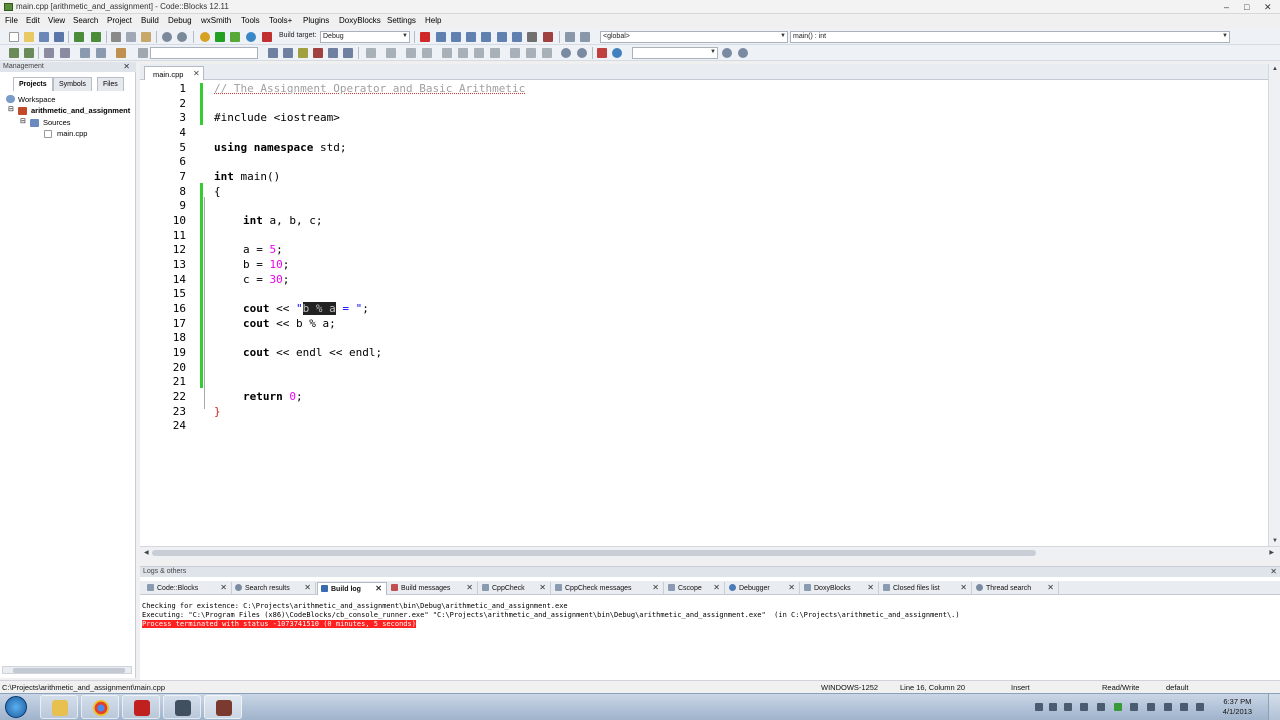 The image size is (1280, 720). What do you see at coordinates (608, 588) in the screenshot?
I see `tab-cppcheck-messages: CppCheck messages ✕` at bounding box center [608, 588].